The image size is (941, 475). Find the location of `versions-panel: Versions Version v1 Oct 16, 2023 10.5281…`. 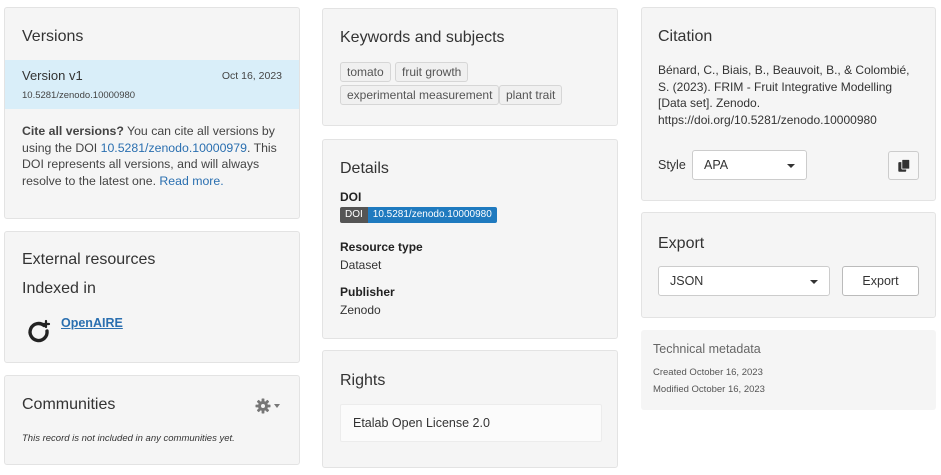

versions-panel: Versions Version v1 Oct 16, 2023 10.5281… is located at coordinates (152, 113).